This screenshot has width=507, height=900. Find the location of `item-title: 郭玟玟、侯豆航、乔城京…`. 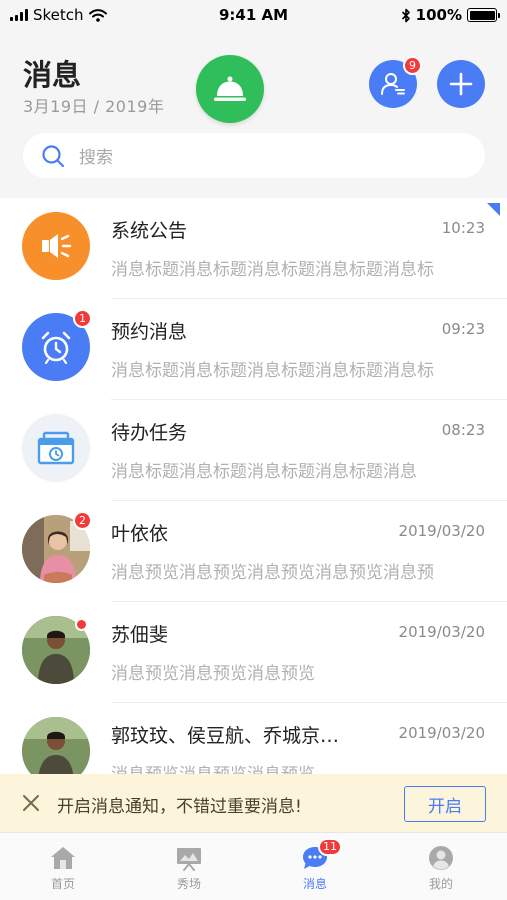

item-title: 郭玟玟、侯豆航、乔城京… is located at coordinates (225, 736).